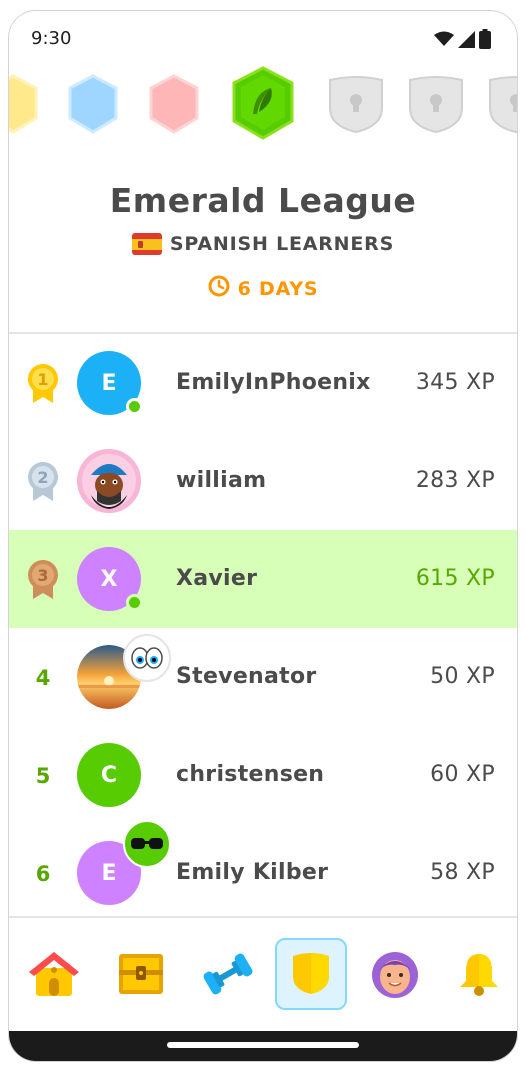  What do you see at coordinates (455, 480) in the screenshot?
I see `user-xp: 283 XP` at bounding box center [455, 480].